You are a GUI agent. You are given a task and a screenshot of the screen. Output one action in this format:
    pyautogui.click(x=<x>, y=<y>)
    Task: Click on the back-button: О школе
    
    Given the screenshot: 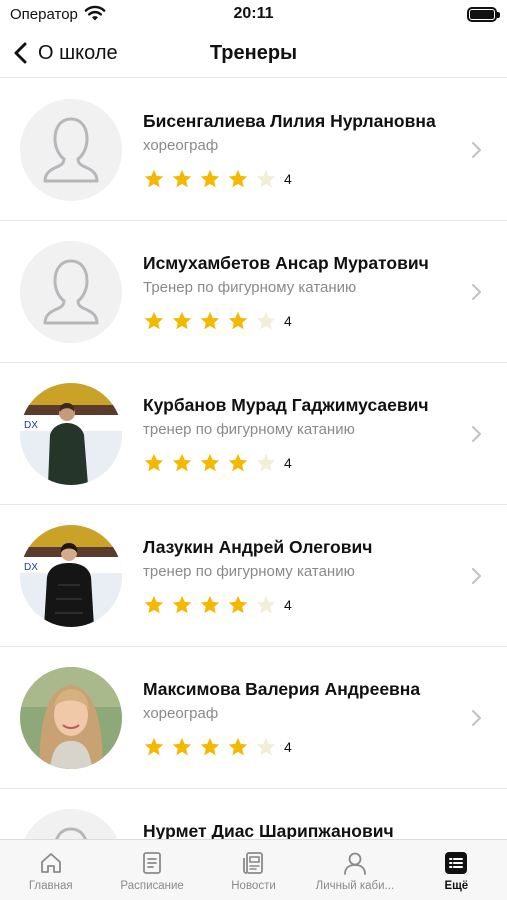 What is the action you would take?
    pyautogui.click(x=65, y=53)
    